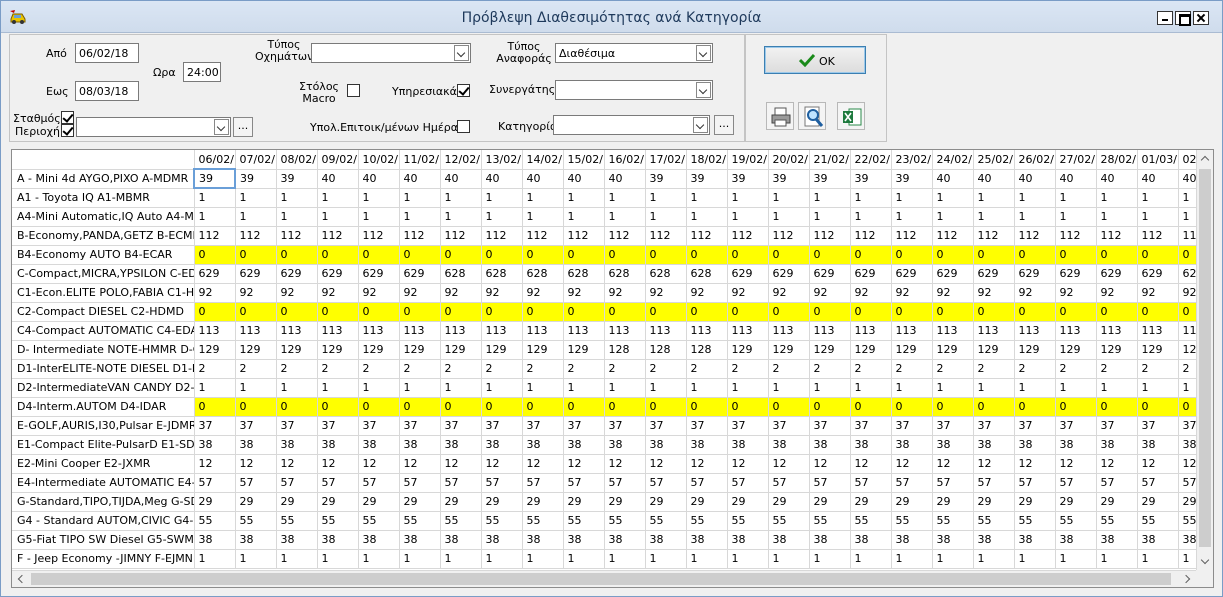 The image size is (1223, 597). What do you see at coordinates (103, 293) in the screenshot?
I see `row-header: C1-Econ.ELITE POLO,FABIA C1-HDMR` at bounding box center [103, 293].